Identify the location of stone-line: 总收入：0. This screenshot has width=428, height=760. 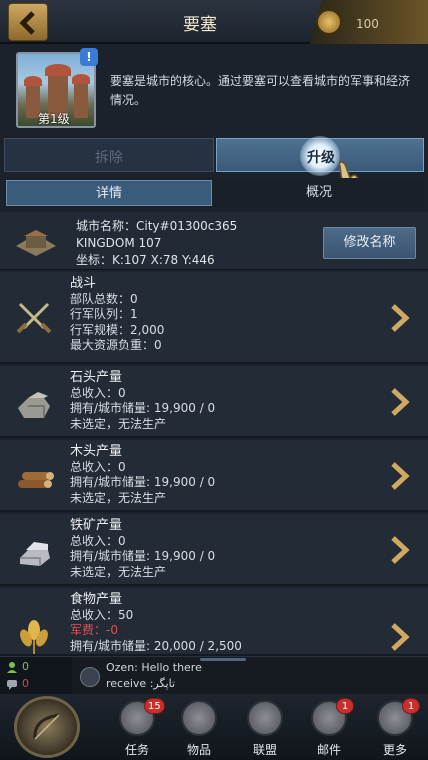
(98, 392).